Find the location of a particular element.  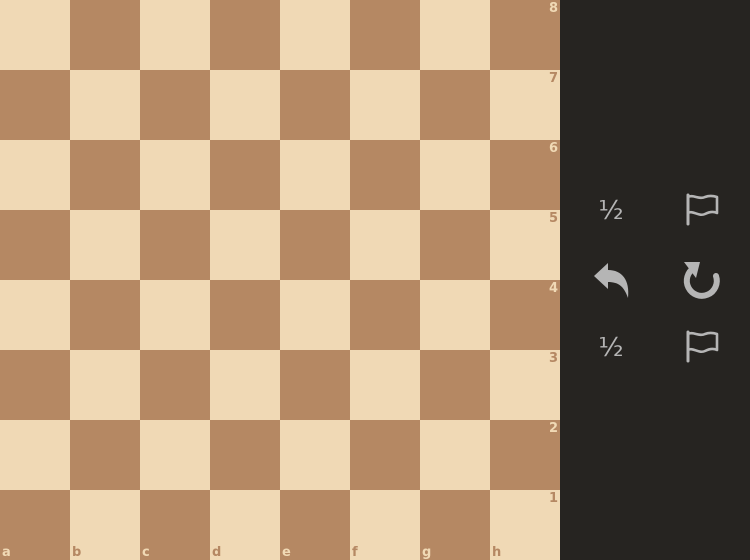

draw-offer-button-bottom: ½ is located at coordinates (611, 348).